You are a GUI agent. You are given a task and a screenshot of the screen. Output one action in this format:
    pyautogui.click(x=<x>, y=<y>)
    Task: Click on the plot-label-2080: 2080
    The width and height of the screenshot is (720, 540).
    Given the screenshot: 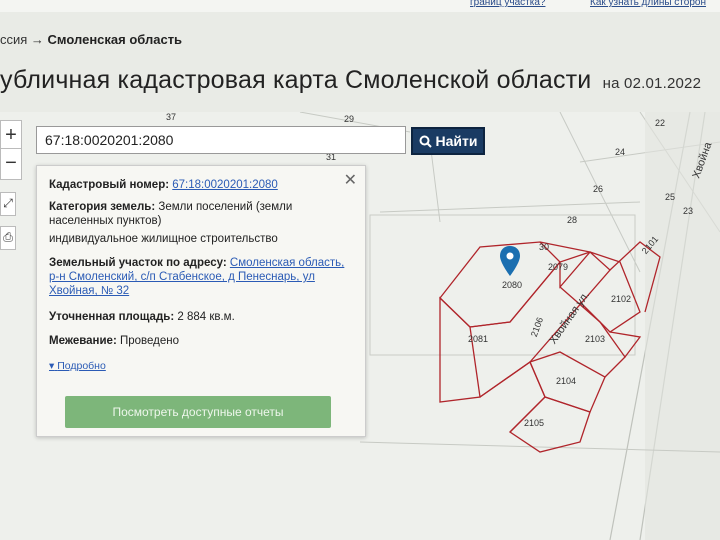 What is the action you would take?
    pyautogui.click(x=512, y=285)
    